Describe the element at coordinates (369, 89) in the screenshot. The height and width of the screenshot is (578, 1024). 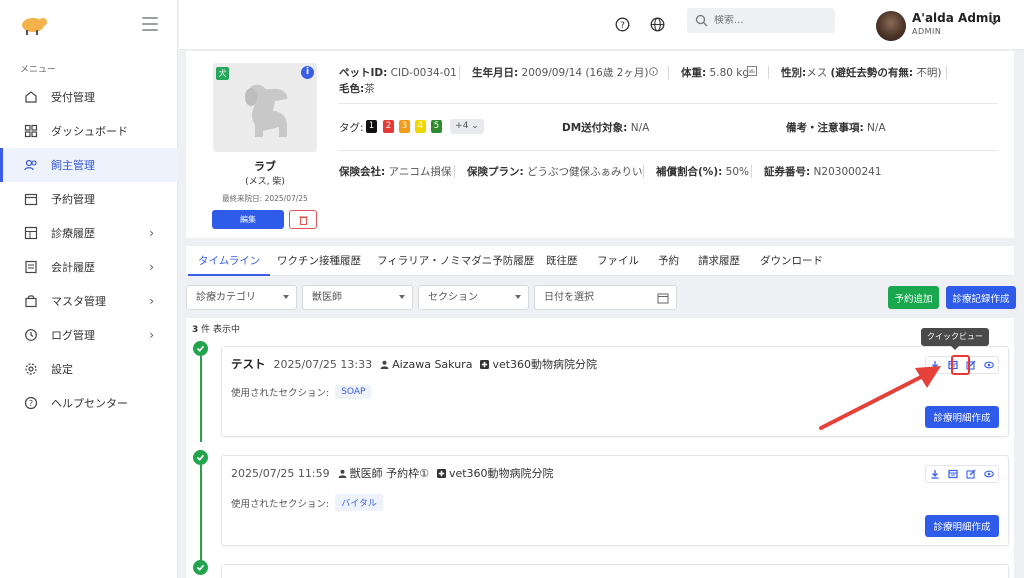
I see `coat-value: 茶` at that location.